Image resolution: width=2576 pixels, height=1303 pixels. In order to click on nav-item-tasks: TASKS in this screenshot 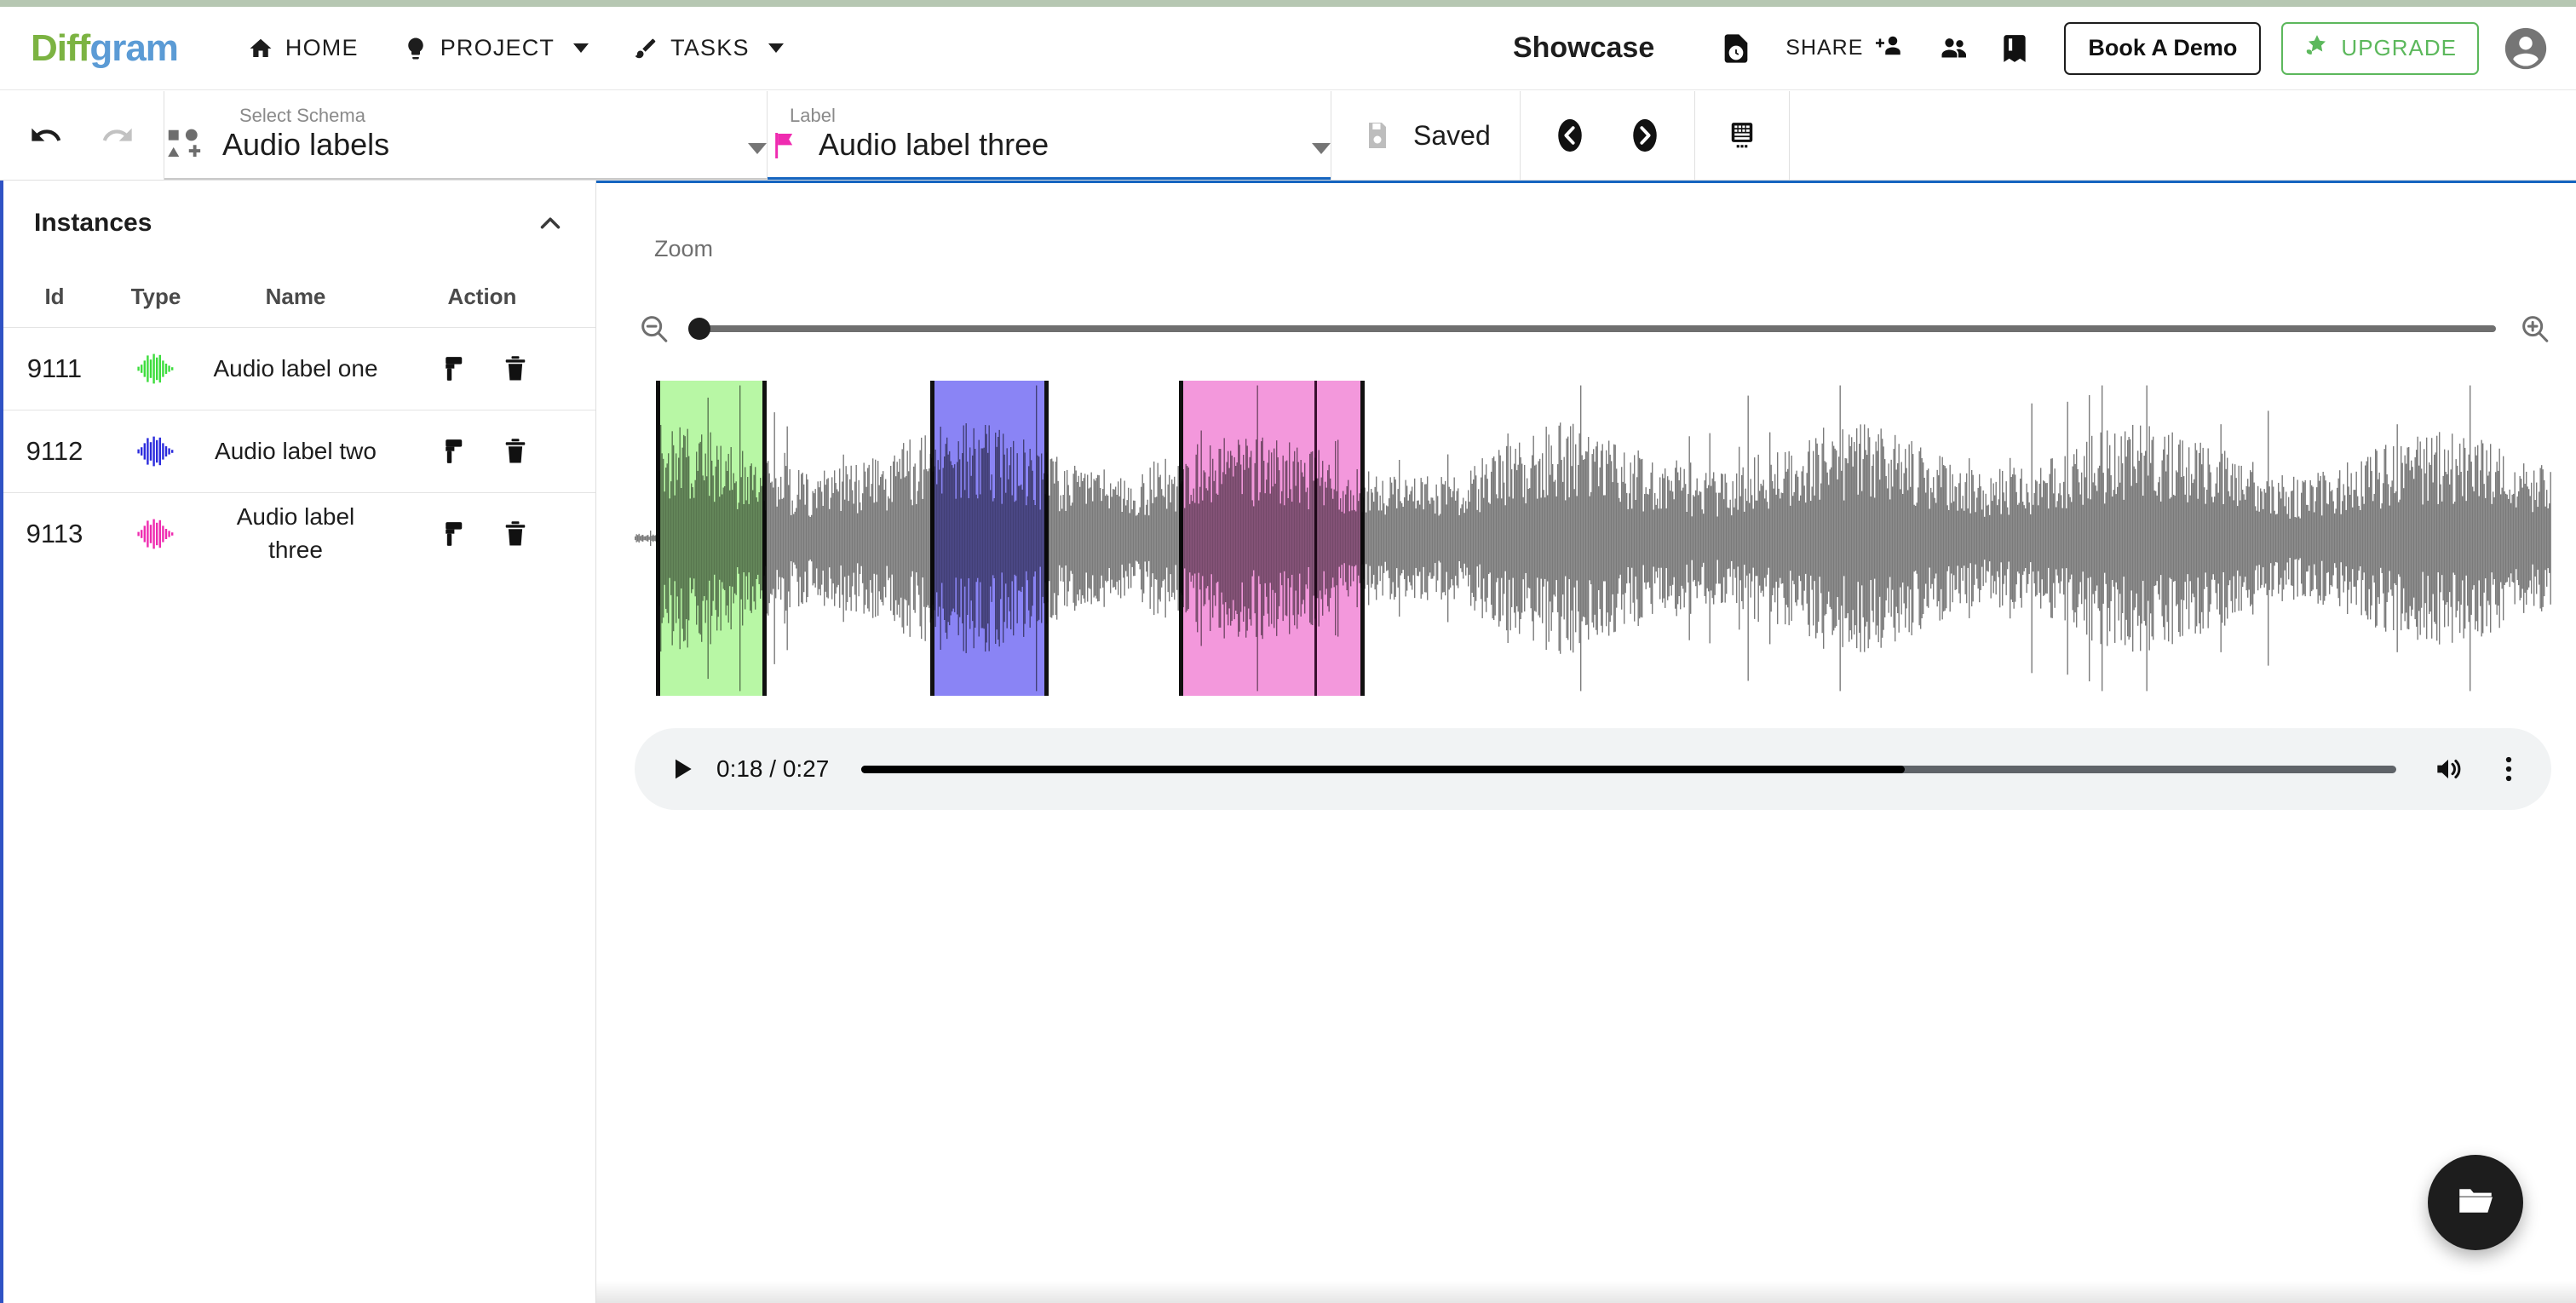, I will do `click(708, 48)`.